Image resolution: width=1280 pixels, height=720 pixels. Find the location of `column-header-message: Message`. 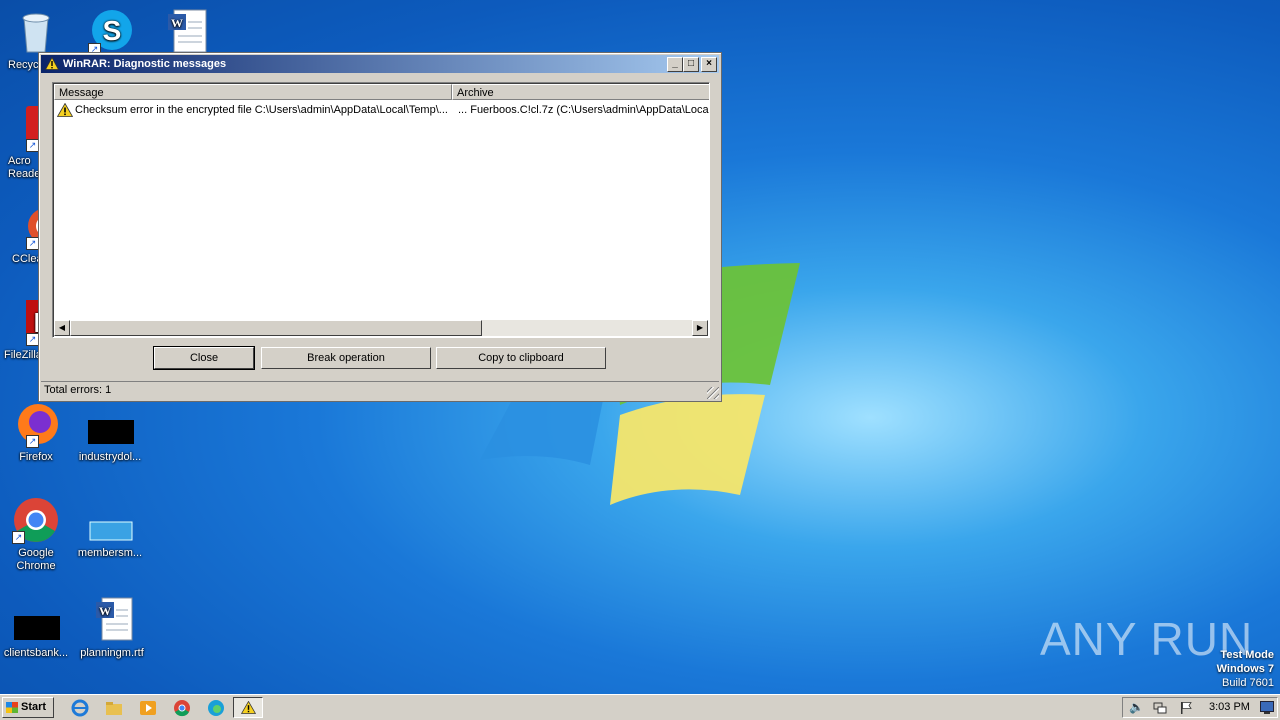

column-header-message: Message is located at coordinates (253, 92).